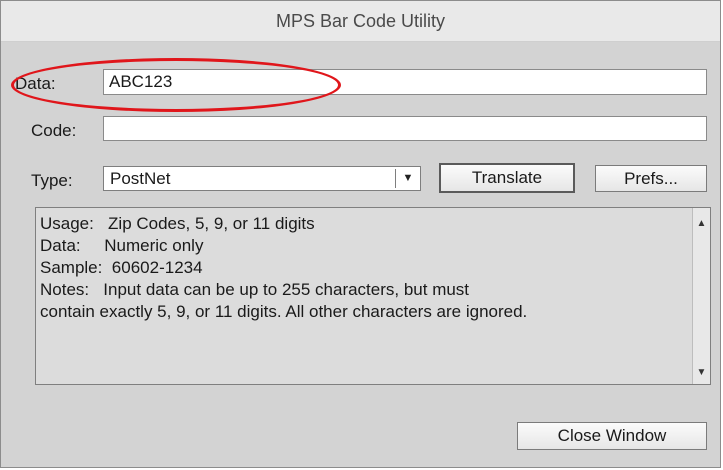  Describe the element at coordinates (140, 178) in the screenshot. I see `type-select-value: PostNet` at that location.